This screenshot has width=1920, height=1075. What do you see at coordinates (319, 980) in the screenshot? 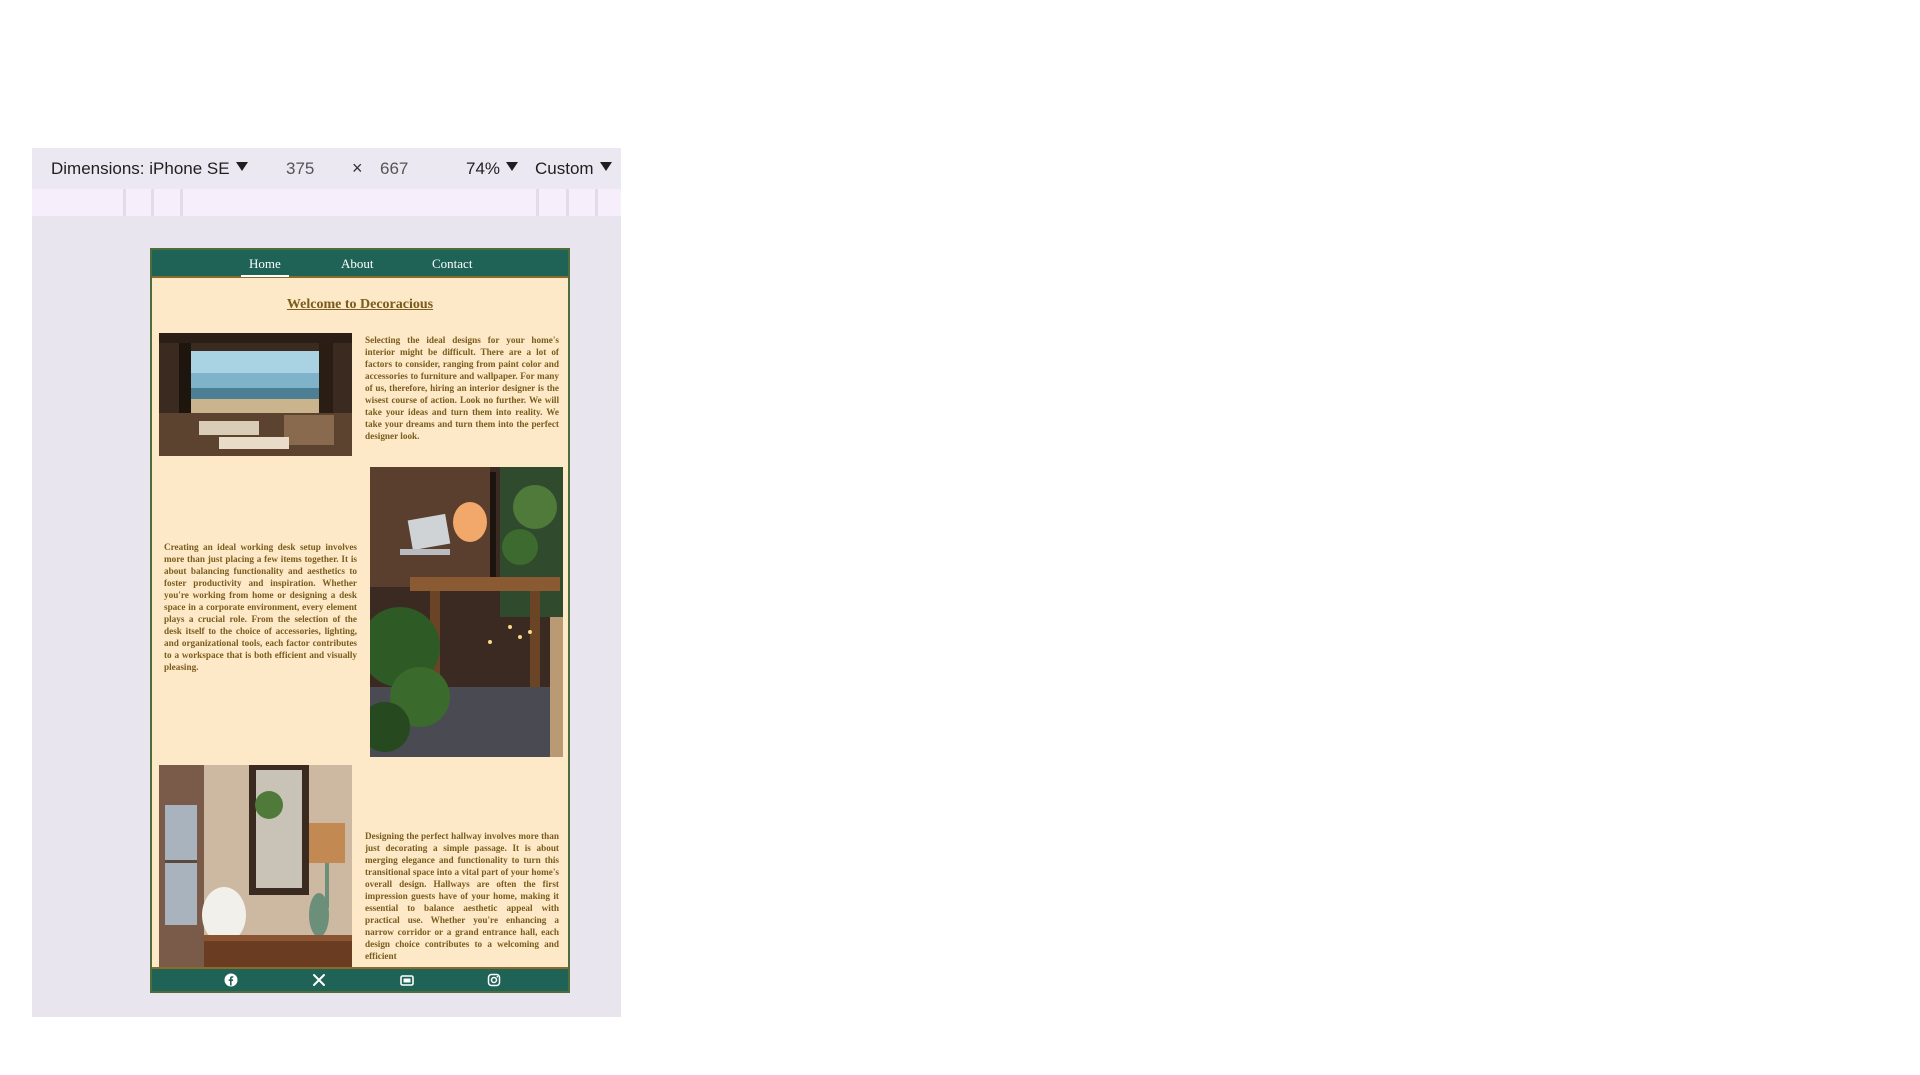
I see `x-icon` at bounding box center [319, 980].